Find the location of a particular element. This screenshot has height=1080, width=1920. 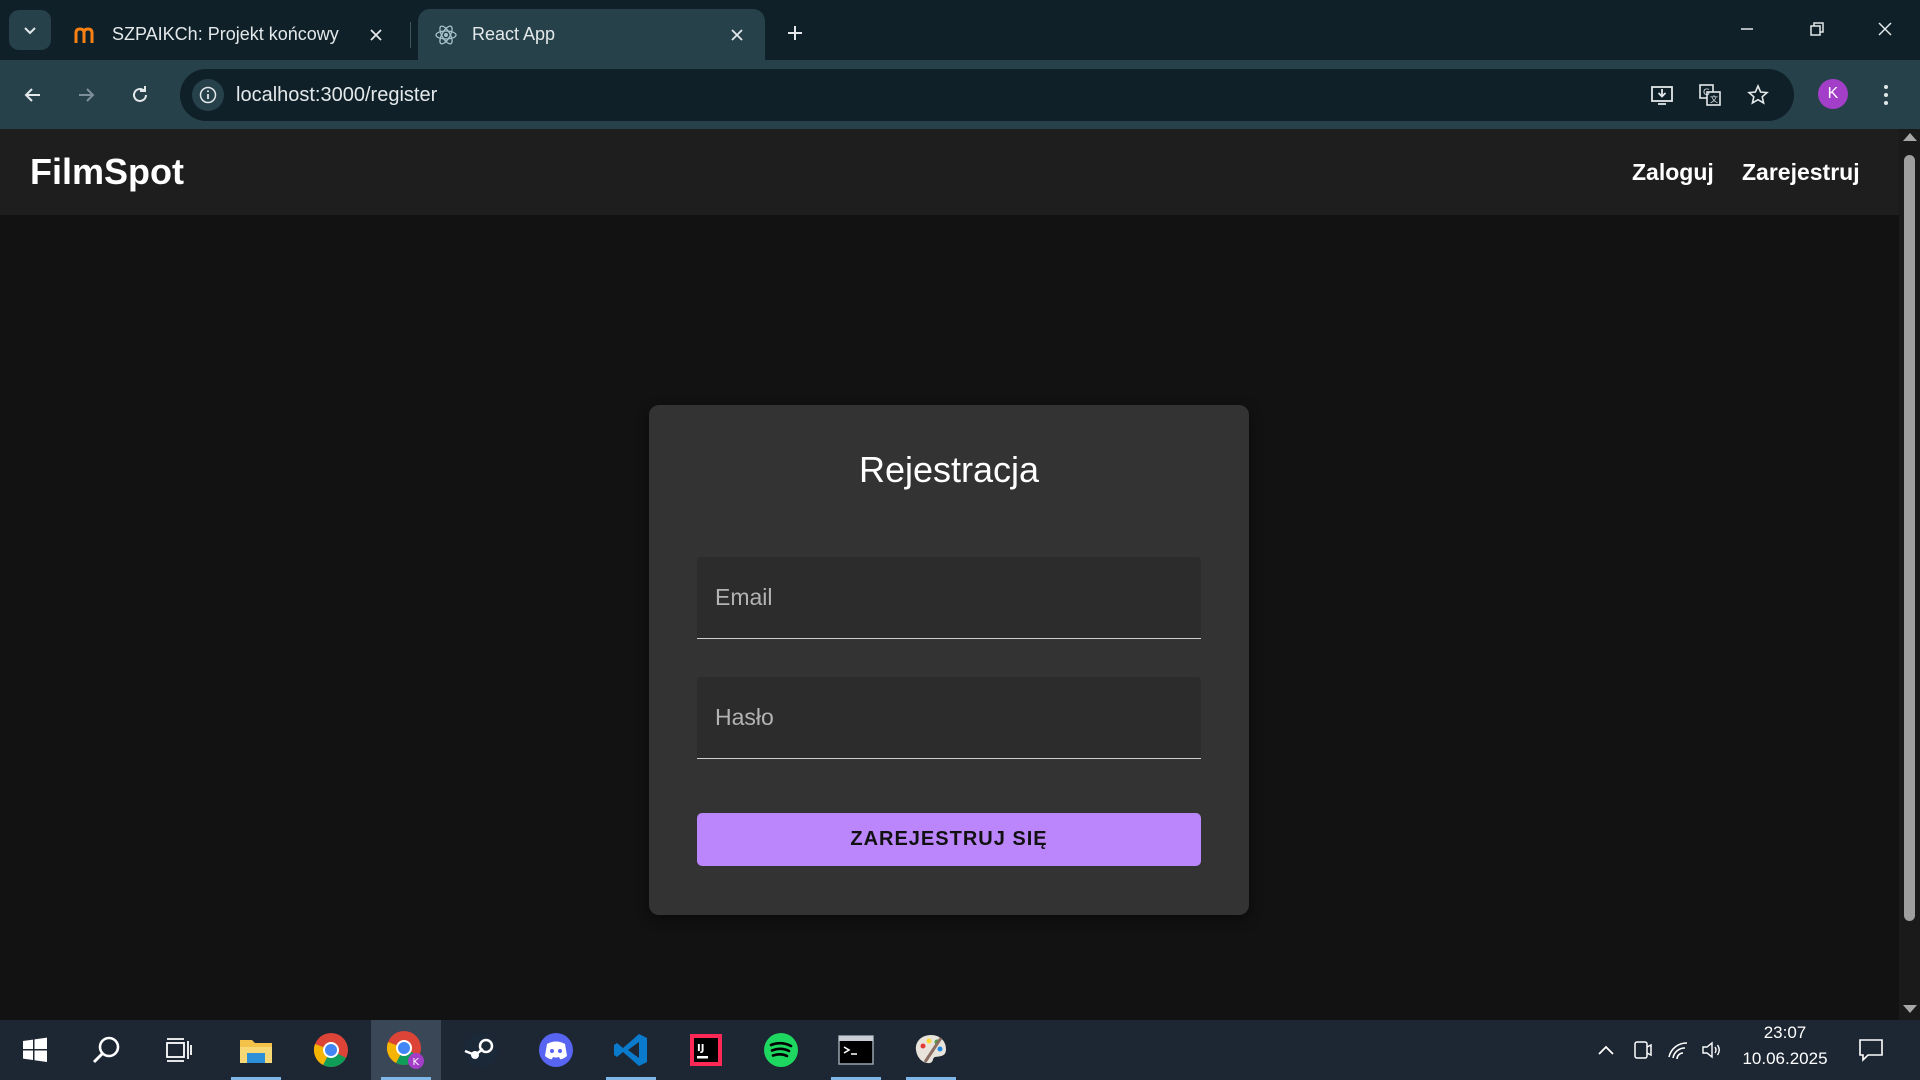

email-input is located at coordinates (949, 597).